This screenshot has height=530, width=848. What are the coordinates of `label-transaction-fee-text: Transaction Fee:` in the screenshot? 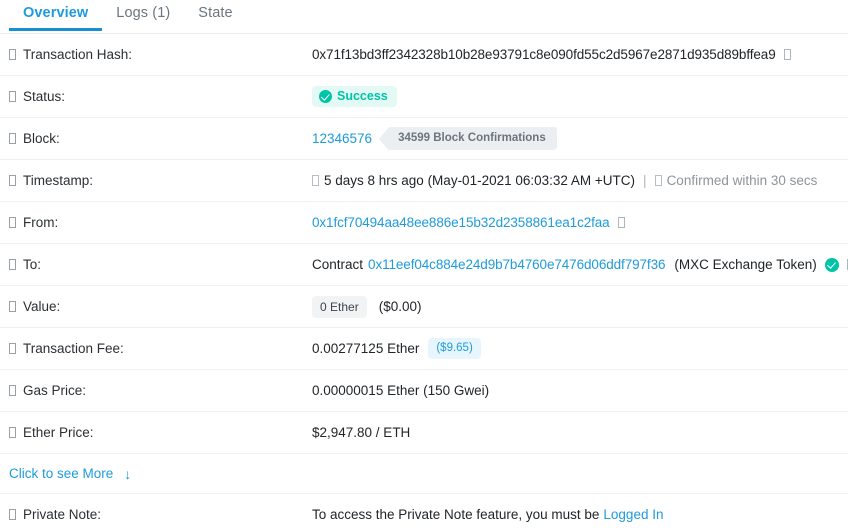 It's located at (73, 348).